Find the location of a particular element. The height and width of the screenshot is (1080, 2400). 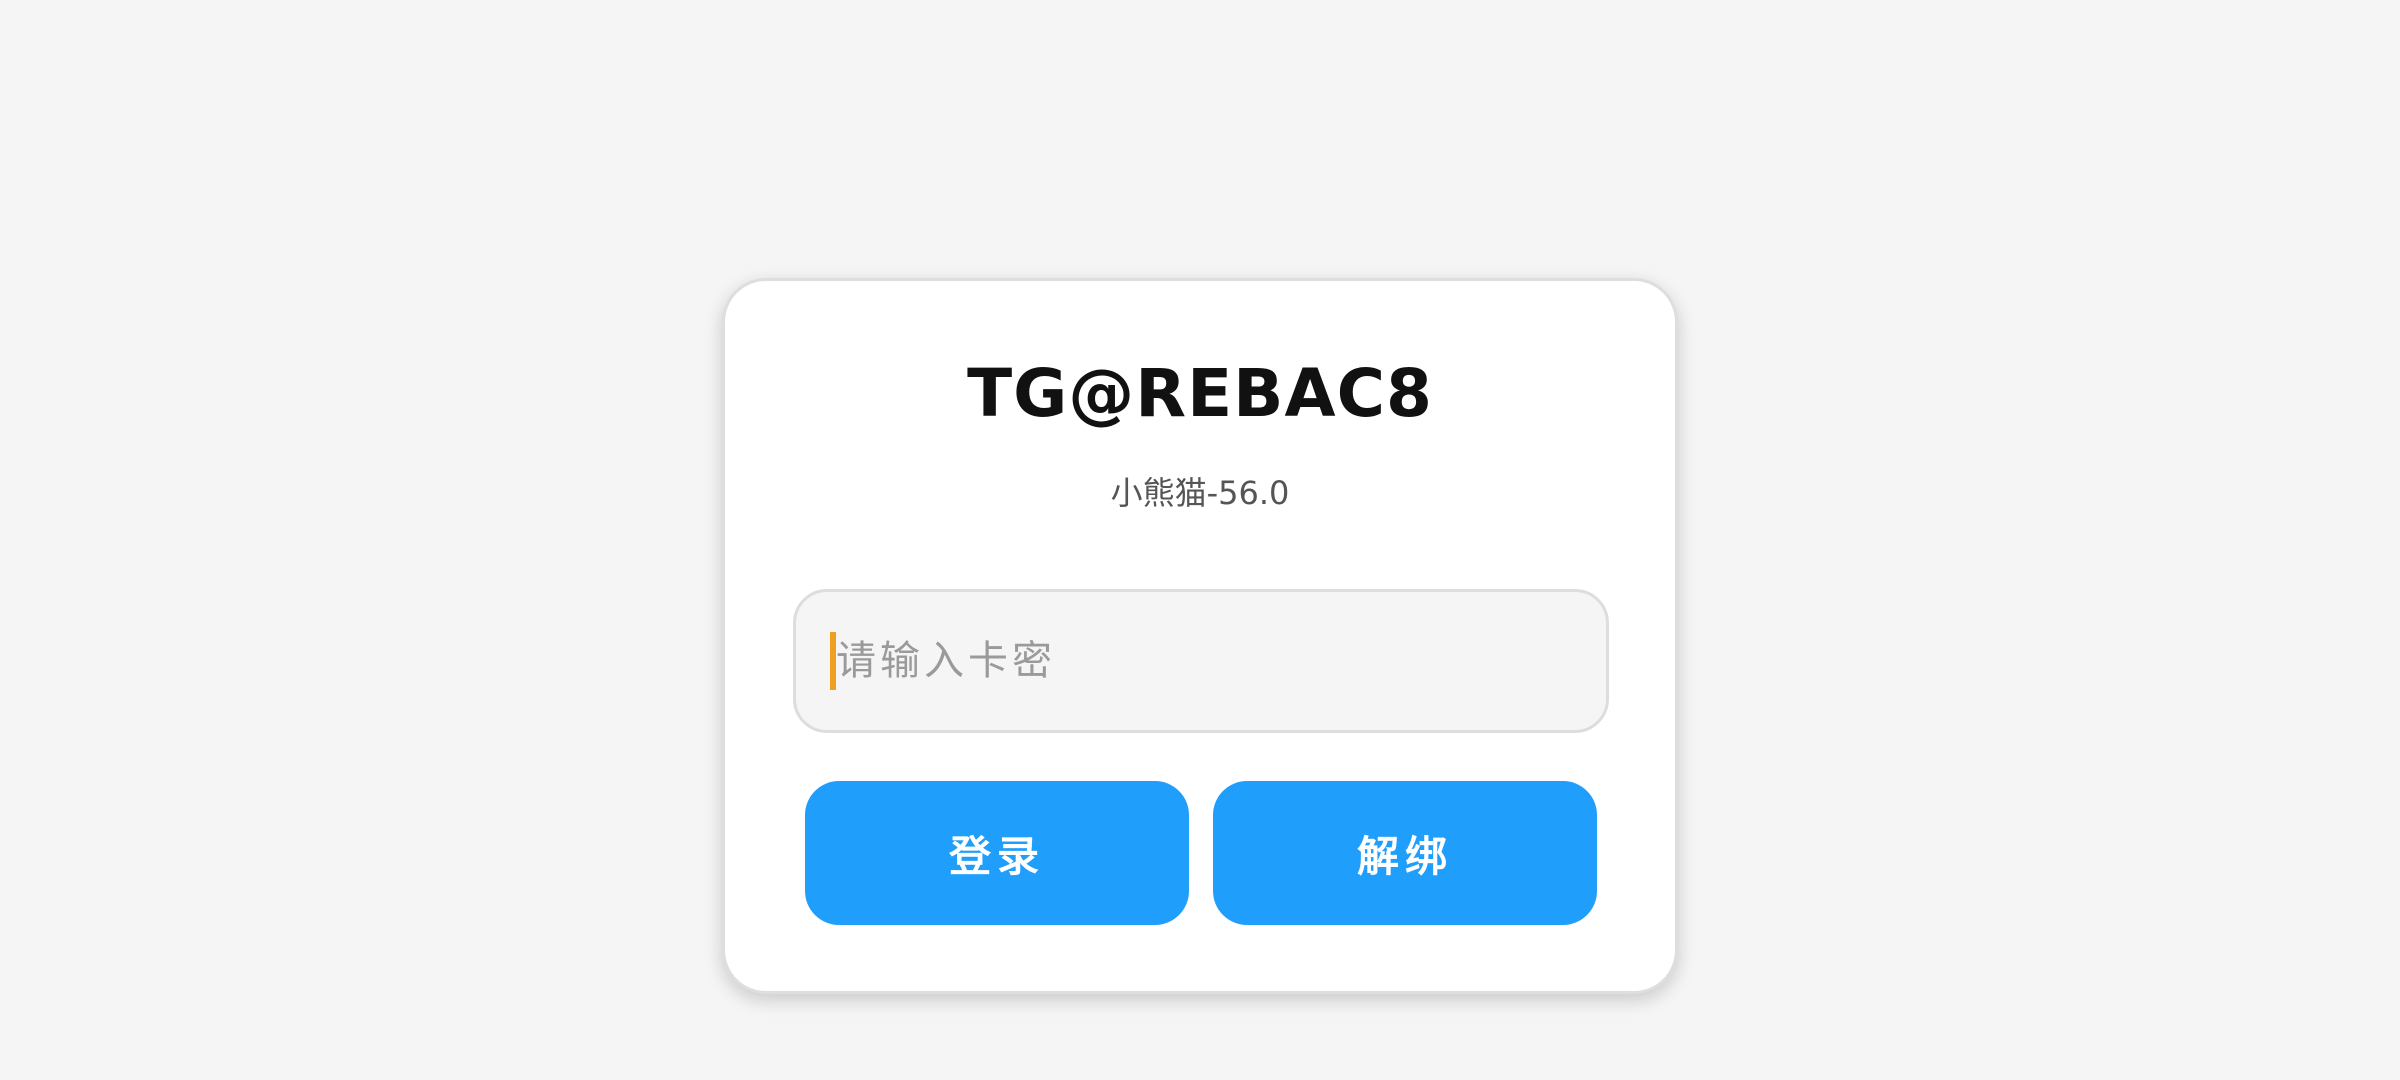

app-version: 小熊猫-56.0 is located at coordinates (1200, 493).